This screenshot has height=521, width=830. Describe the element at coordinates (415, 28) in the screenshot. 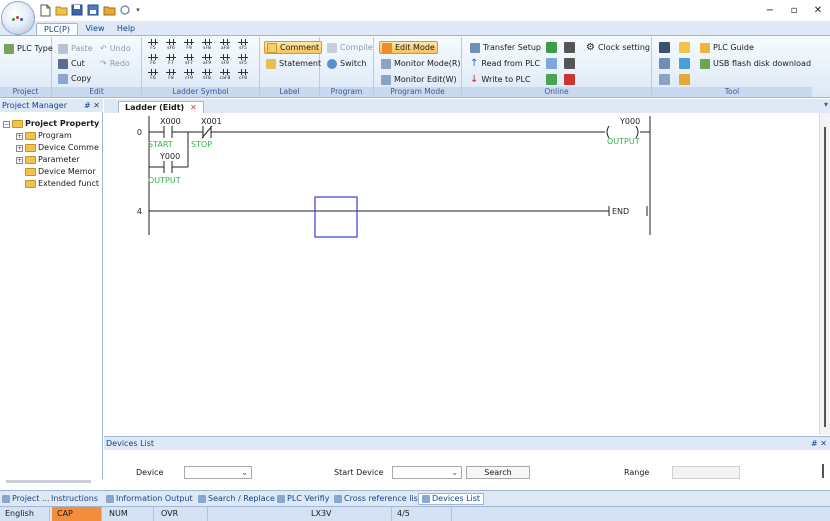

I see `ribbon-tabs: PLC(P) View Help` at that location.